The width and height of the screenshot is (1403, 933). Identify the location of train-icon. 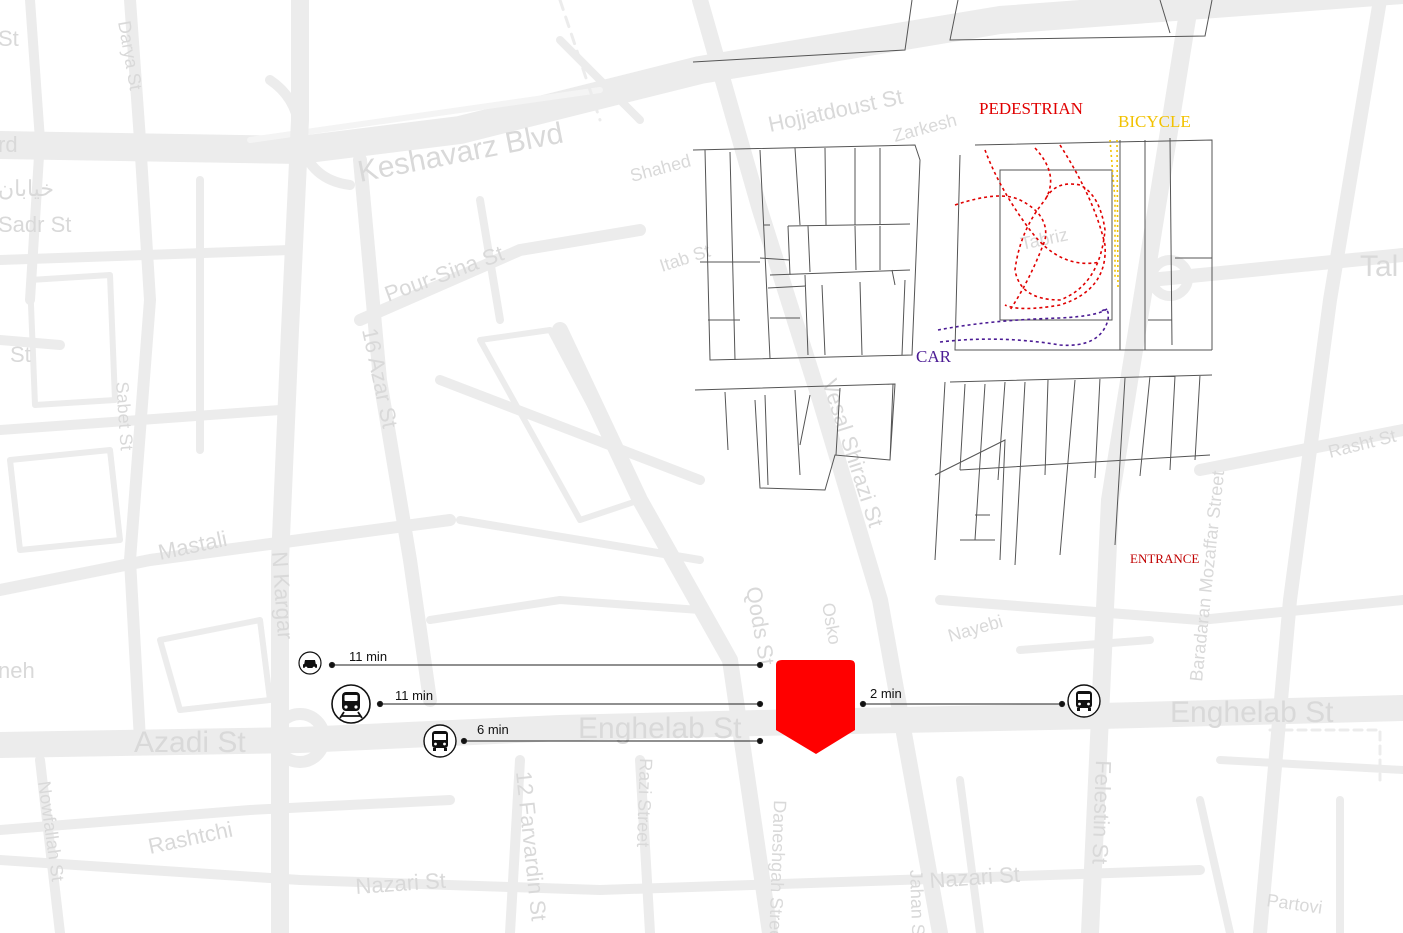
(351, 704).